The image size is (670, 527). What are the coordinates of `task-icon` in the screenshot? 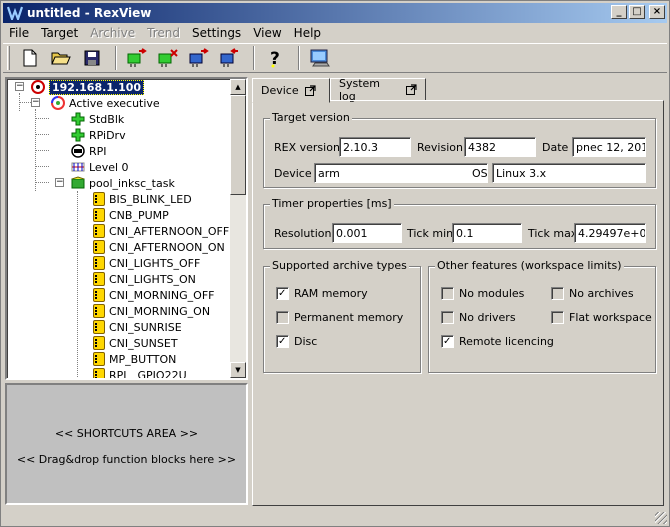 It's located at (78, 182).